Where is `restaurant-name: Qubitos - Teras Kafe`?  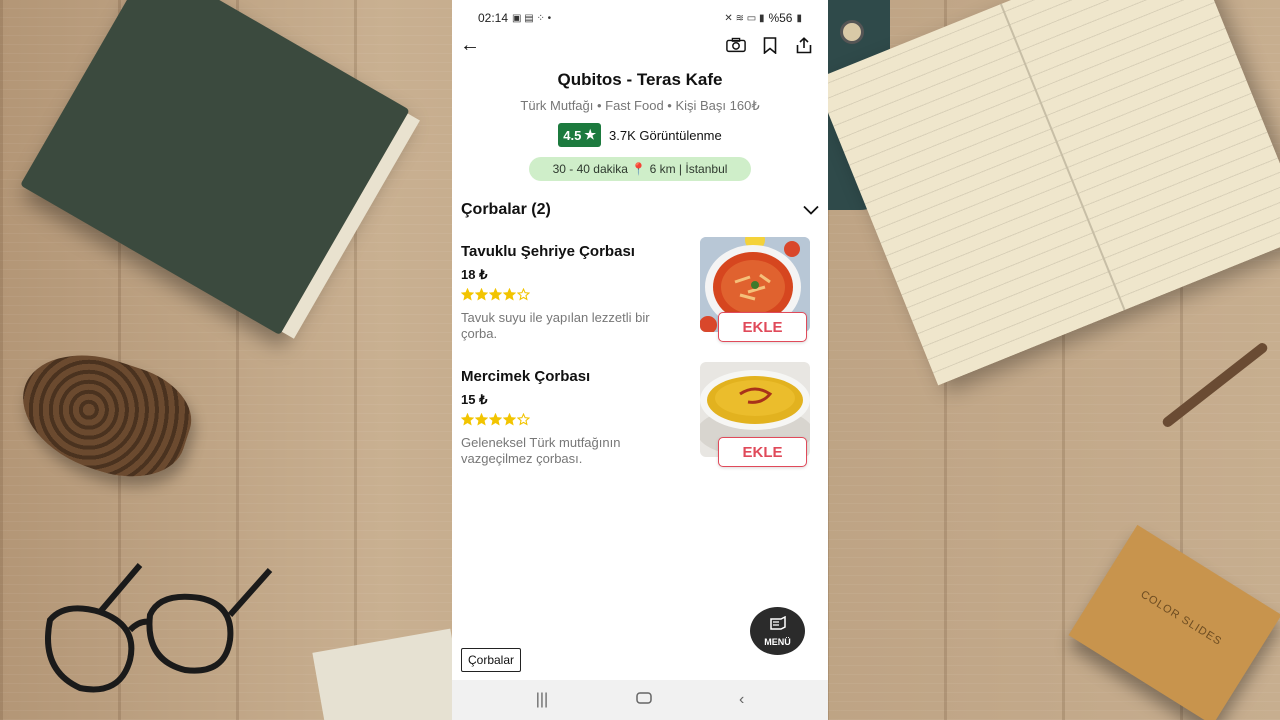 restaurant-name: Qubitos - Teras Kafe is located at coordinates (640, 79).